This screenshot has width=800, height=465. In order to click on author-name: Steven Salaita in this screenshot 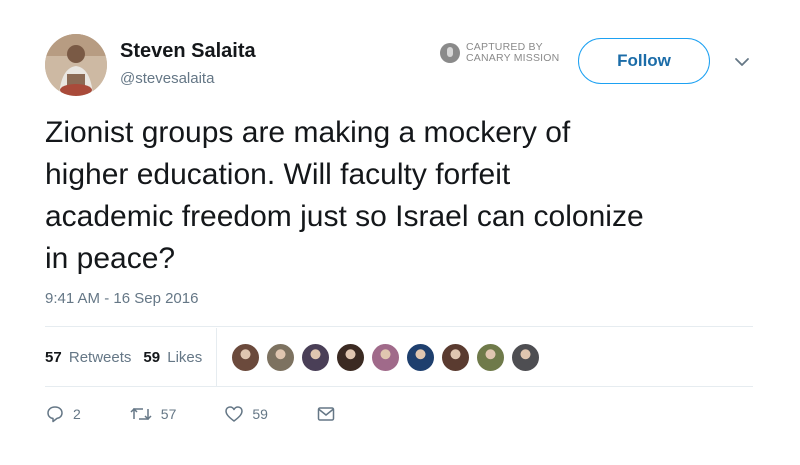, I will do `click(188, 51)`.